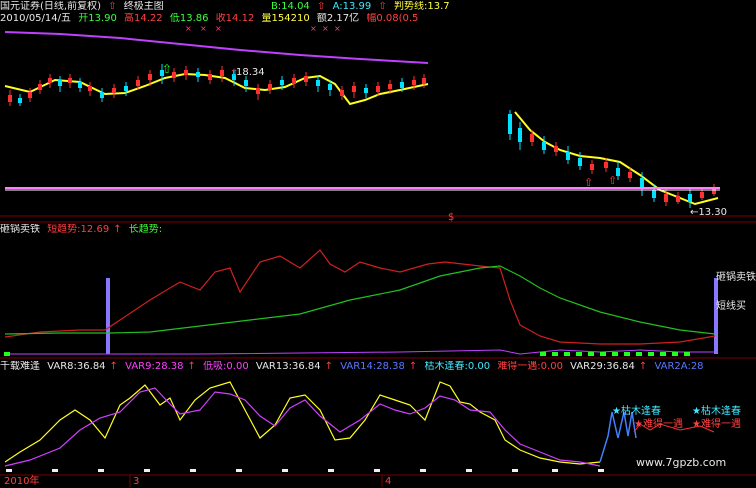 The width and height of the screenshot is (756, 488). What do you see at coordinates (302, 427) in the screenshot?
I see `var9-line` at bounding box center [302, 427].